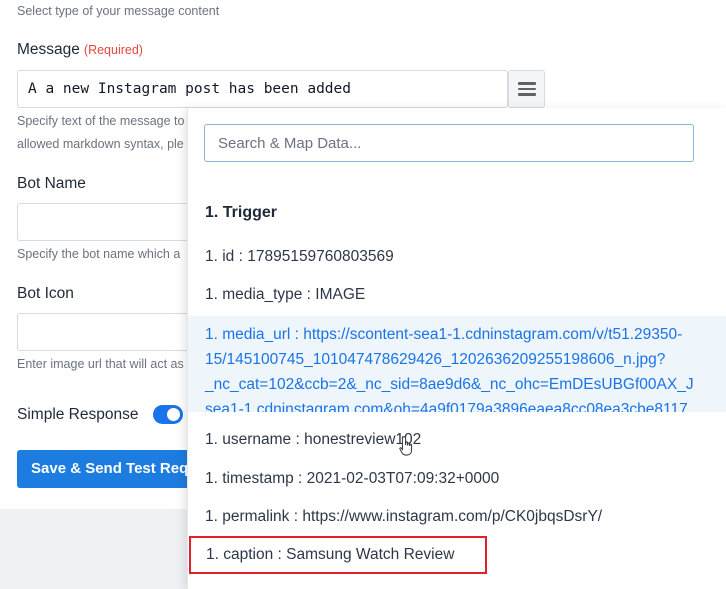 This screenshot has width=726, height=589. I want to click on bot-name-label: Bot Name, so click(51, 183).